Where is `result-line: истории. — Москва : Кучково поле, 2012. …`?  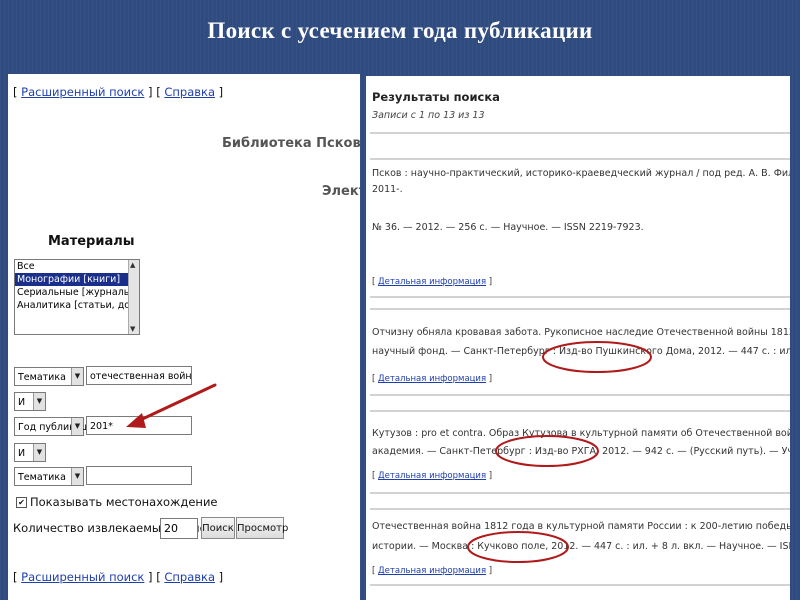
result-line: истории. — Москва : Кучково поле, 2012. … is located at coordinates (581, 546).